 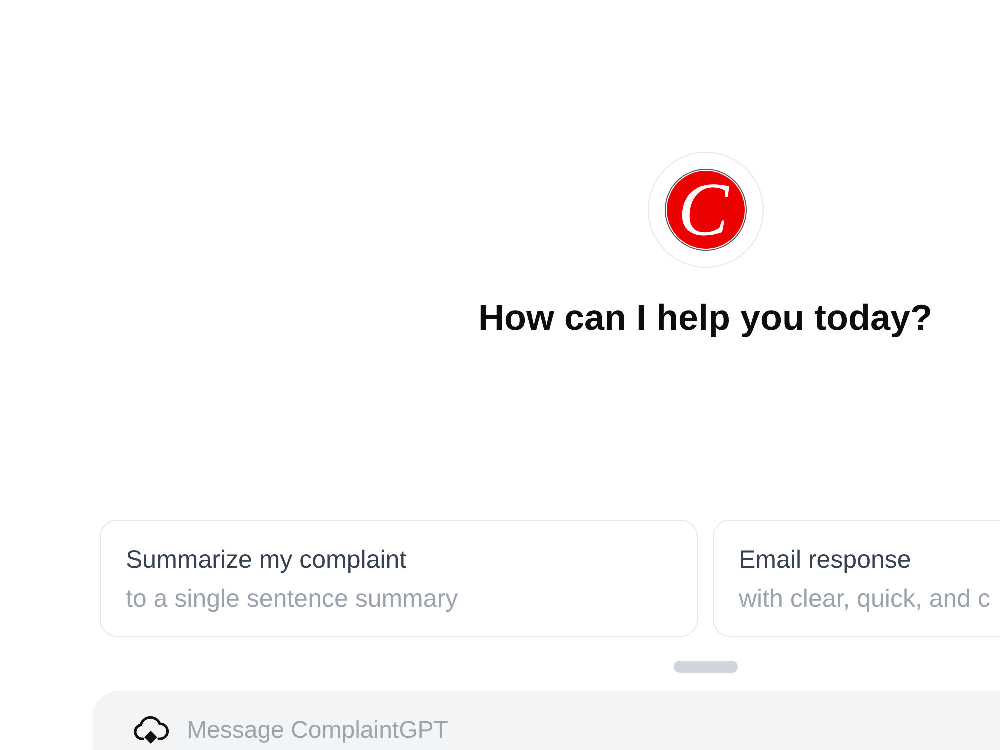 I want to click on suggestion-card: Summarize my complaint to a single sentence summary, so click(x=399, y=578).